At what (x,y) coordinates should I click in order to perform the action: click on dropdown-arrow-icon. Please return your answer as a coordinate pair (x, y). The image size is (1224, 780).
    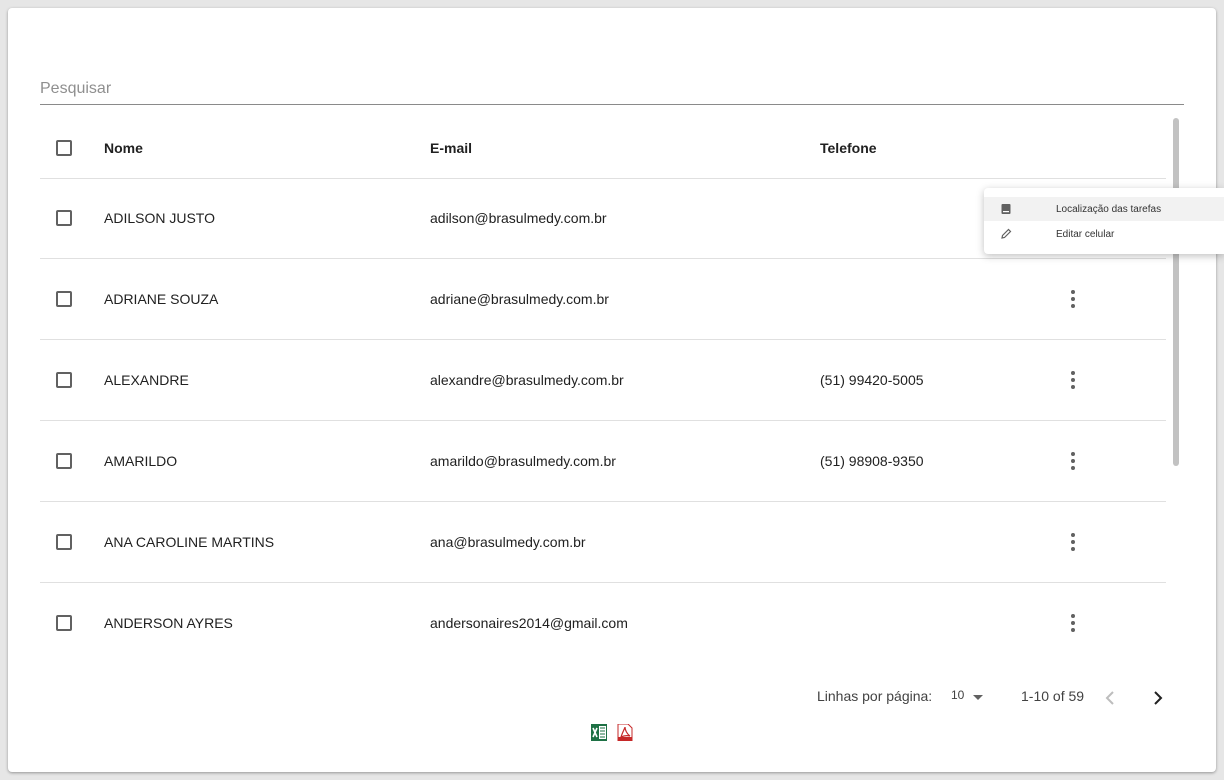
    Looking at the image, I should click on (978, 697).